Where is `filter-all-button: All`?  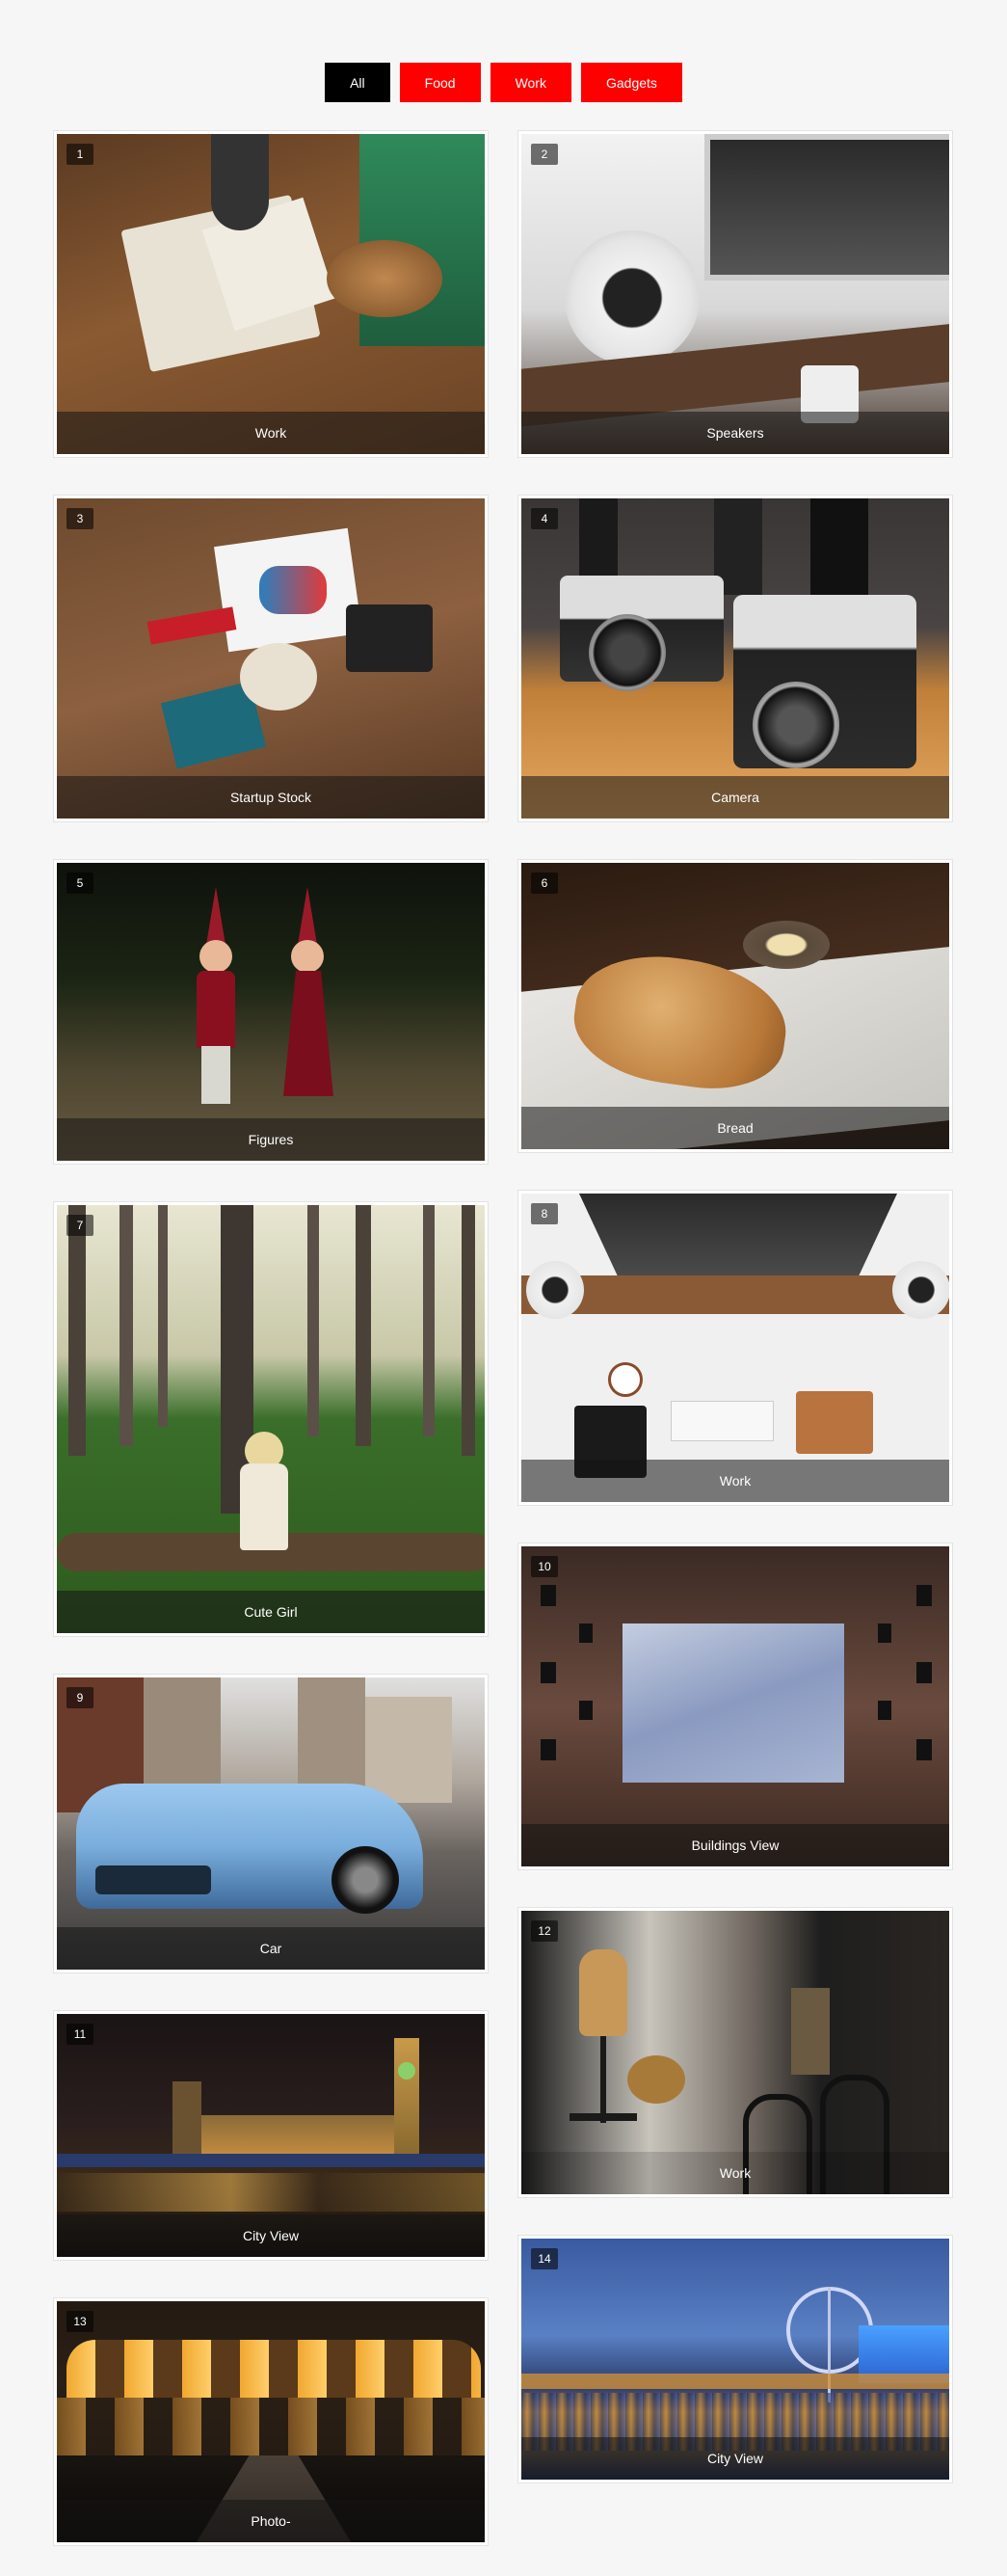
filter-all-button: All is located at coordinates (357, 83).